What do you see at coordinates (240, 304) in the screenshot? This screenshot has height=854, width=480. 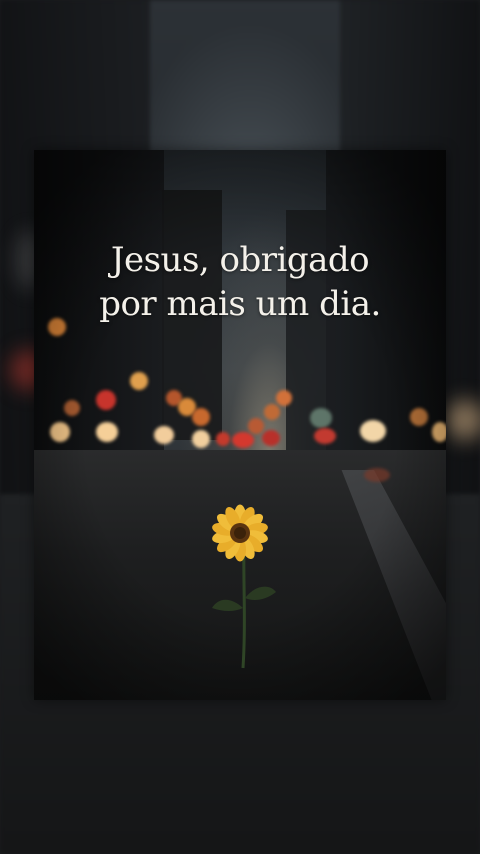 I see `caption-line-2: por mais um dia.` at bounding box center [240, 304].